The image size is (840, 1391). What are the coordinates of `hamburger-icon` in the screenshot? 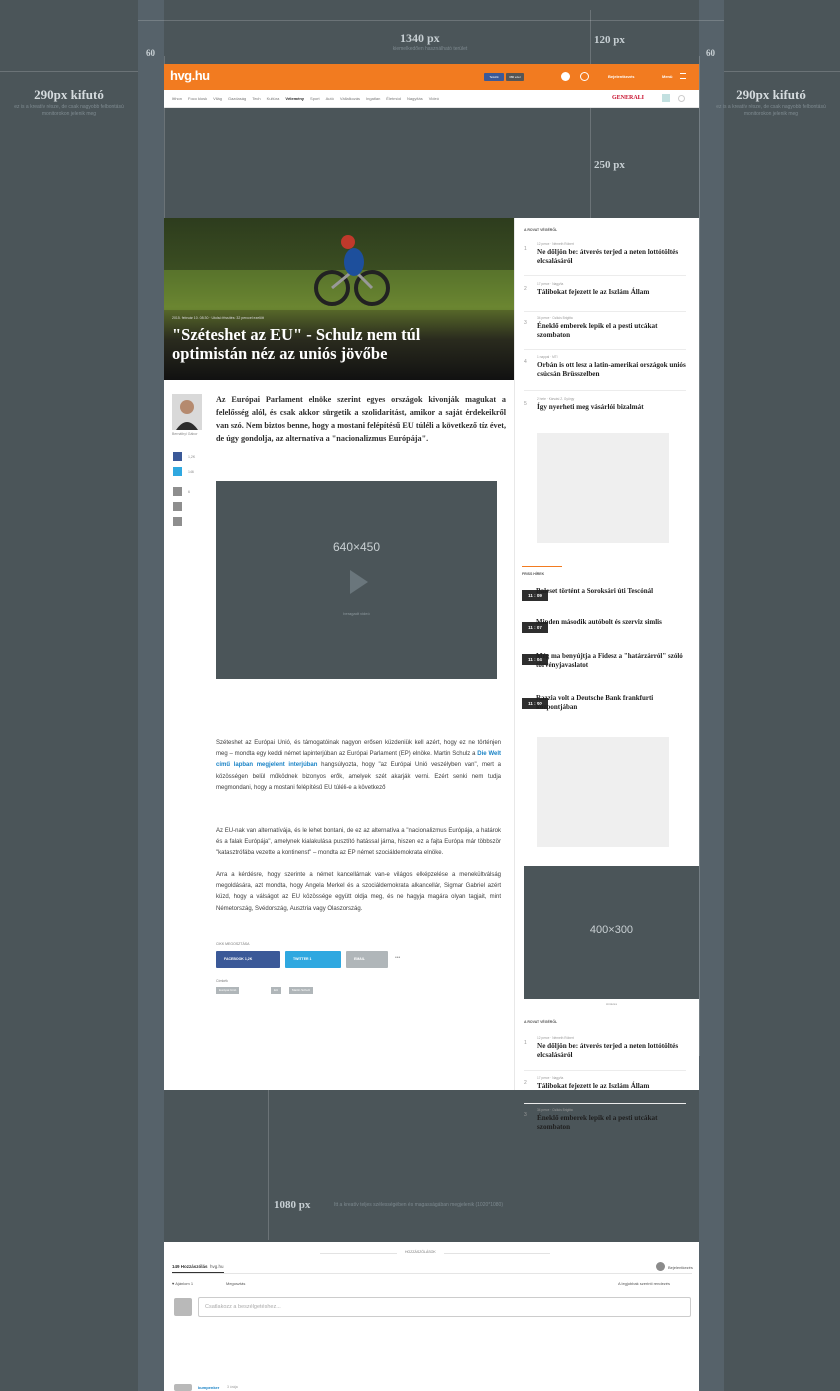 It's located at (683, 76).